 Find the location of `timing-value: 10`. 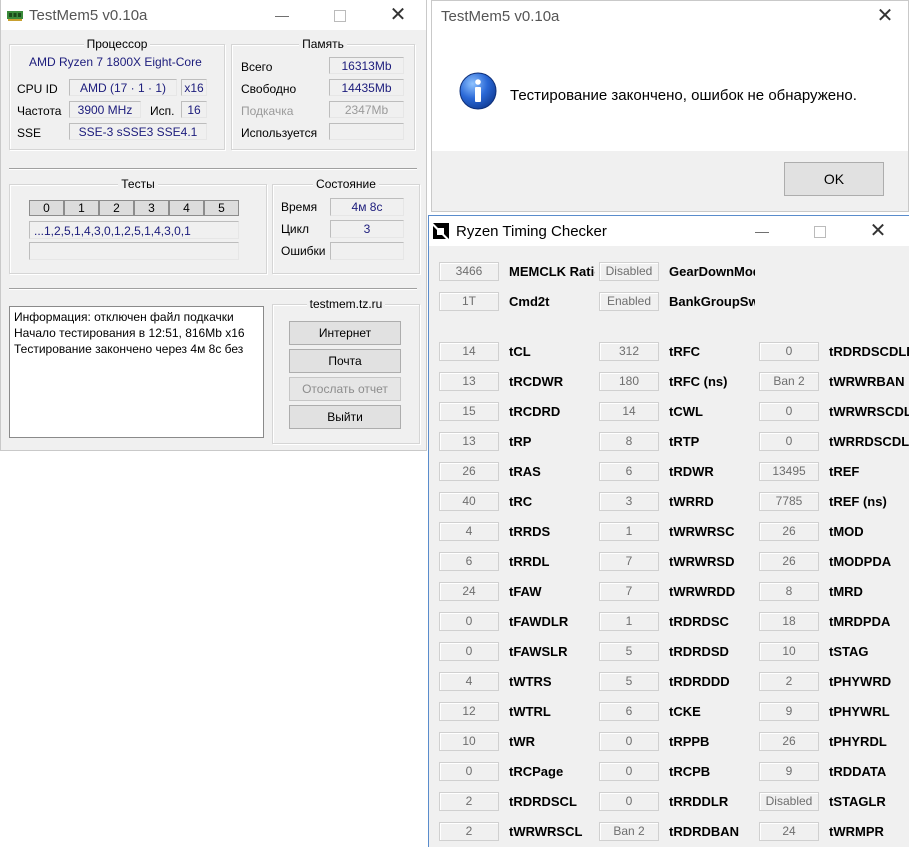

timing-value: 10 is located at coordinates (469, 741).